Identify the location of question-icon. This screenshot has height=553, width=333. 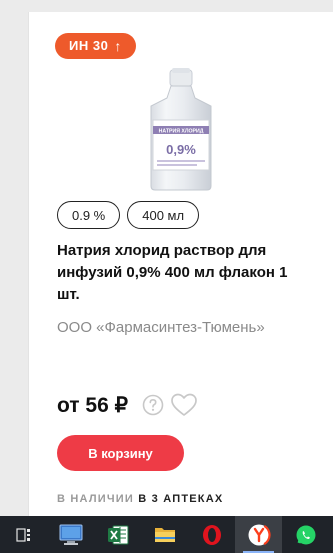
(153, 405).